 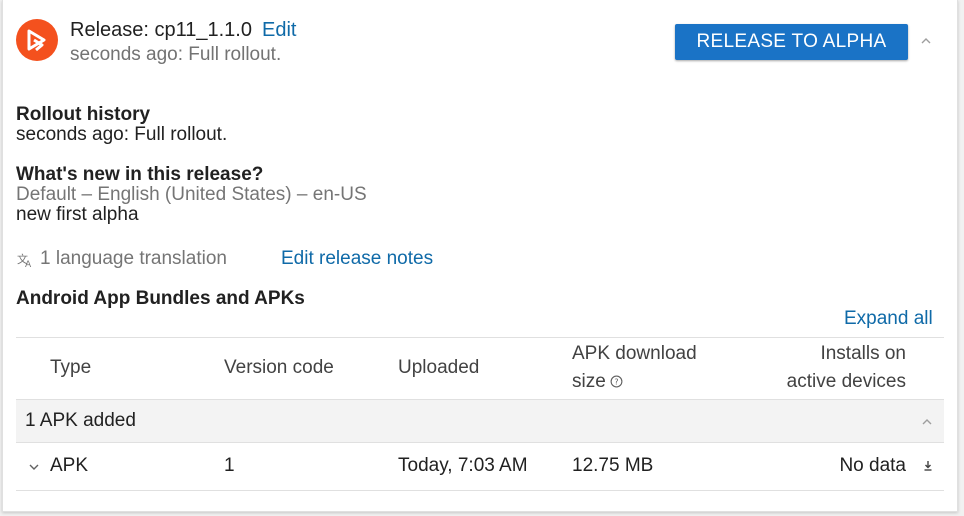 What do you see at coordinates (863, 353) in the screenshot?
I see `column-installs-line1: Installs on` at bounding box center [863, 353].